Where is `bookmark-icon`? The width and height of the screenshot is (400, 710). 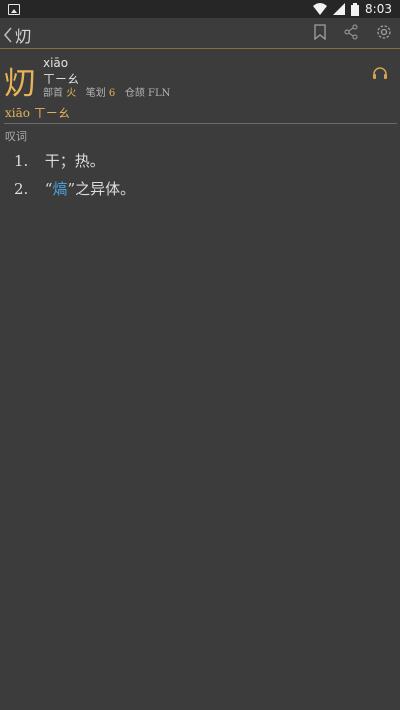
bookmark-icon is located at coordinates (320, 32).